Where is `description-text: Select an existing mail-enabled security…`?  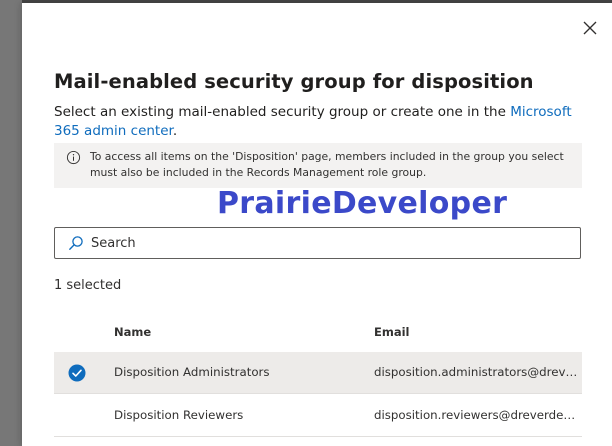
description-text: Select an existing mail-enabled security… is located at coordinates (282, 112).